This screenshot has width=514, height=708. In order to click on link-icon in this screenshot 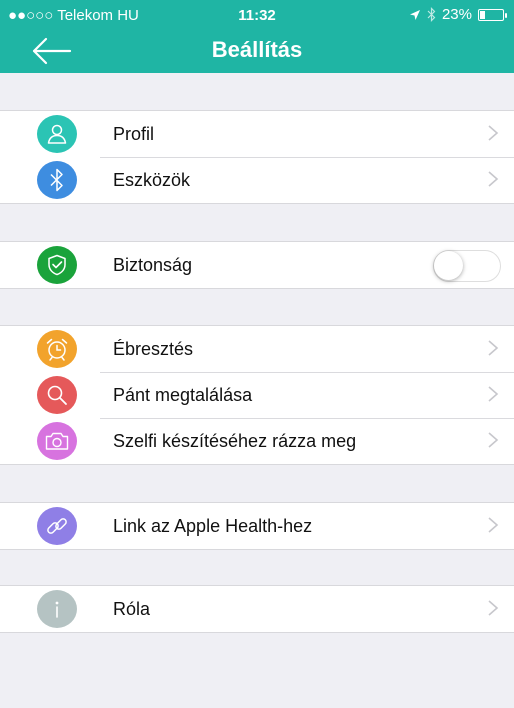, I will do `click(57, 526)`.